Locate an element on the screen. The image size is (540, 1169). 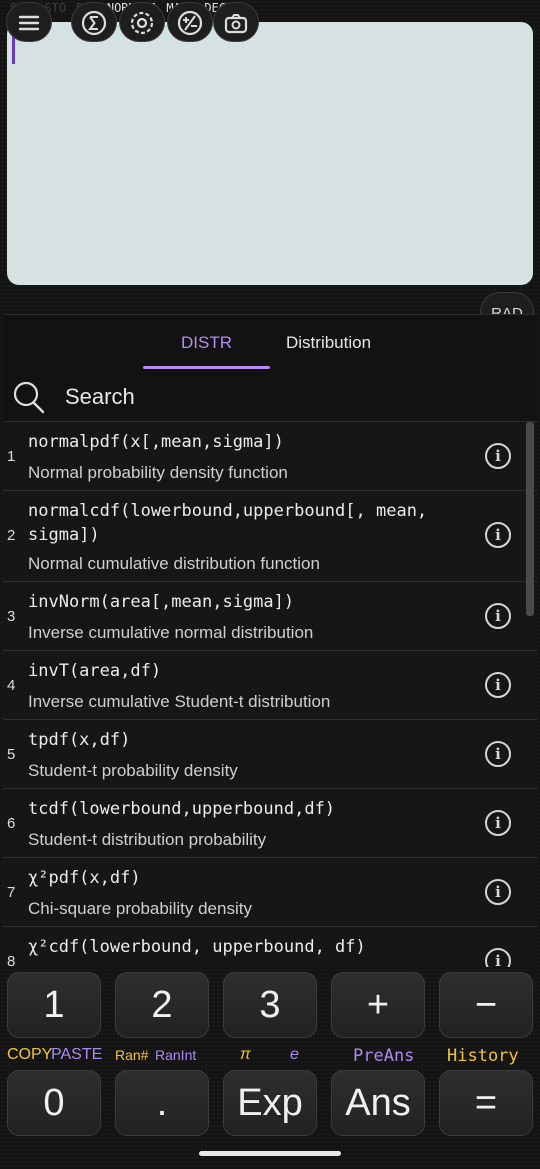
key-3: 3 is located at coordinates (270, 1005).